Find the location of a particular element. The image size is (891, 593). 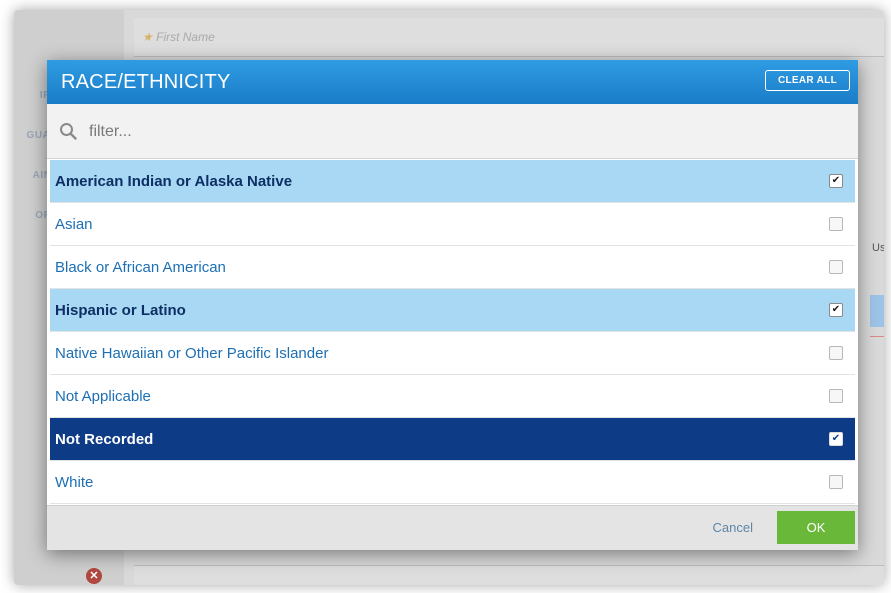

search-icon is located at coordinates (68, 131).